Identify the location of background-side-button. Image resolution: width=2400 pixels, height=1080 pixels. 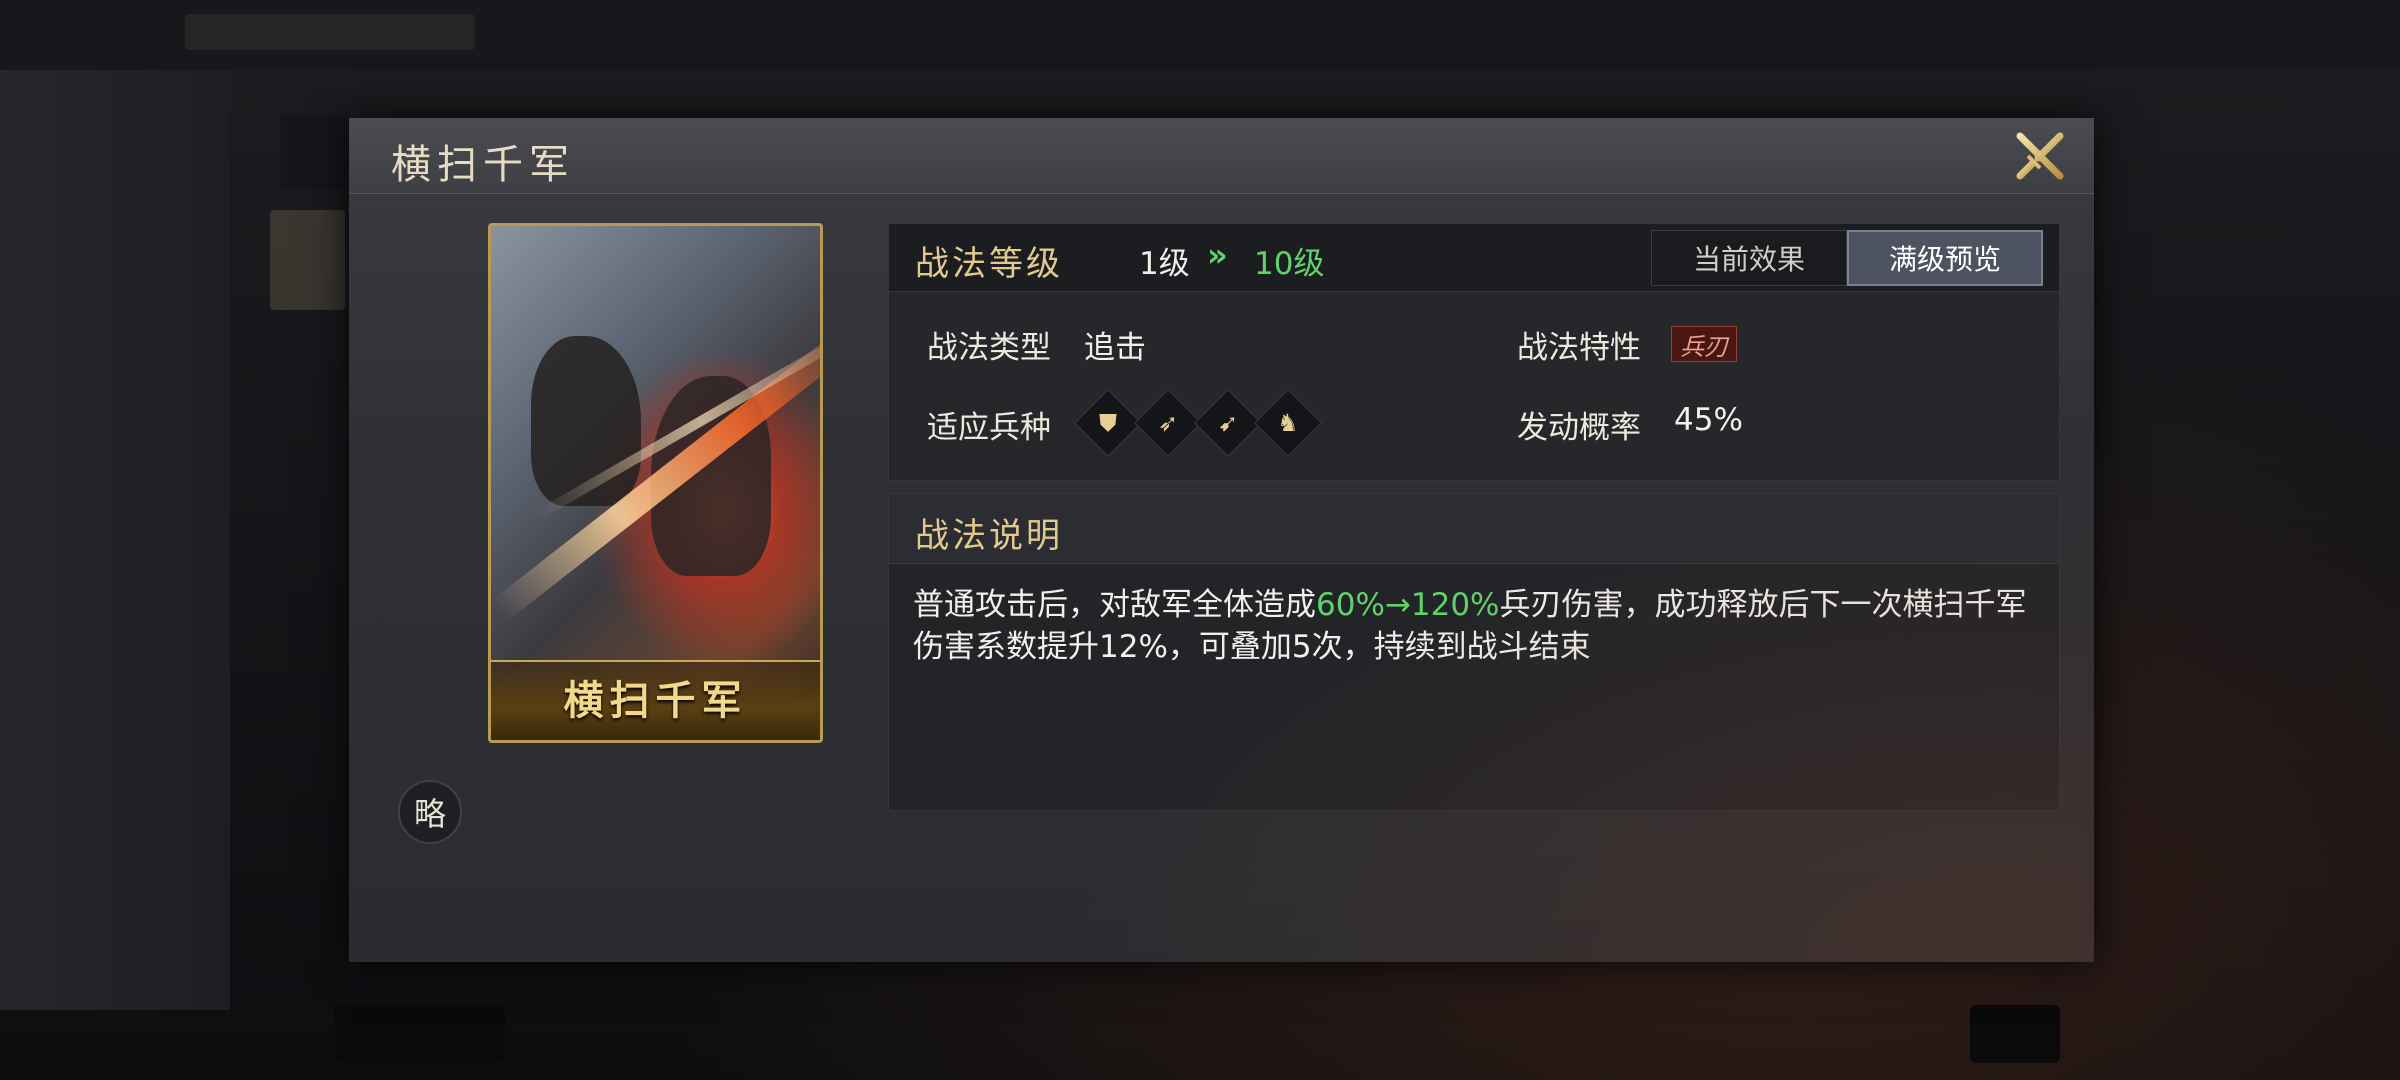
(315, 152).